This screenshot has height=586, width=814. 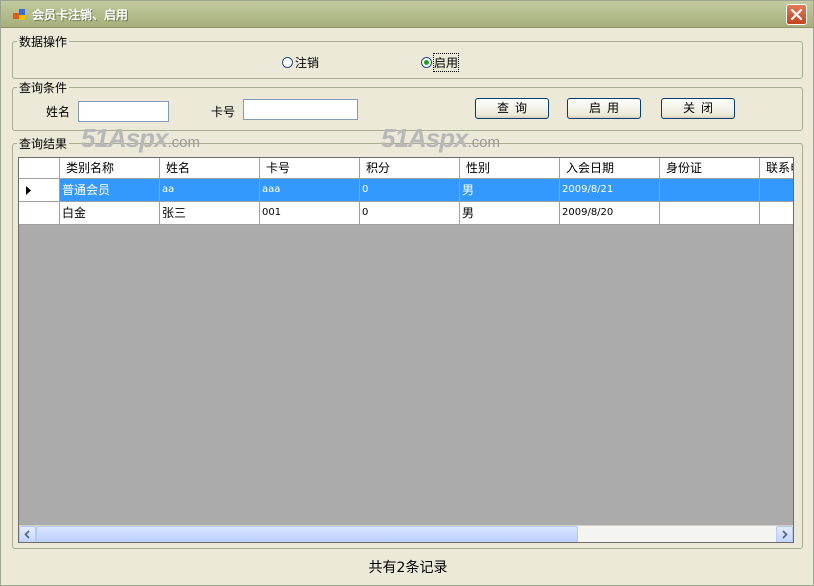 I want to click on cell-category: 普通会员, so click(x=110, y=190).